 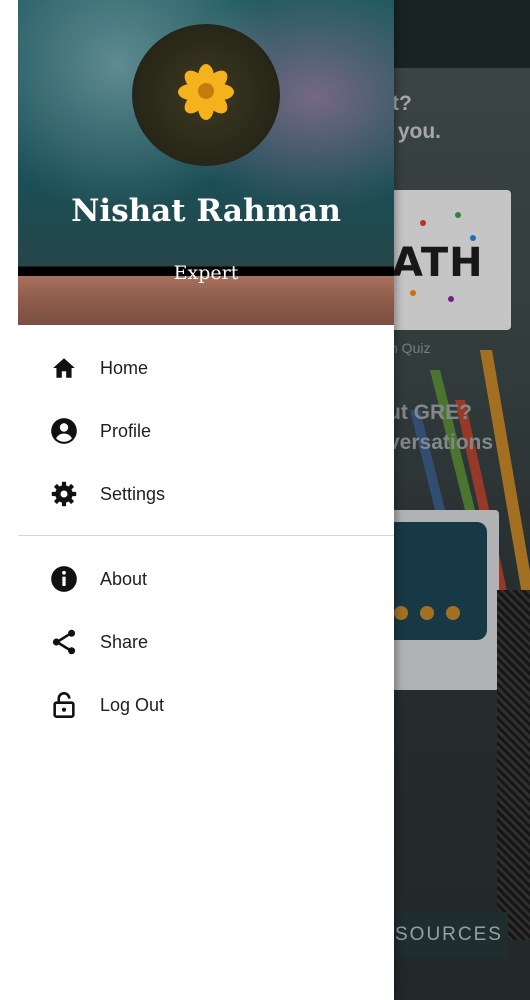 What do you see at coordinates (206, 535) in the screenshot?
I see `menu-divider` at bounding box center [206, 535].